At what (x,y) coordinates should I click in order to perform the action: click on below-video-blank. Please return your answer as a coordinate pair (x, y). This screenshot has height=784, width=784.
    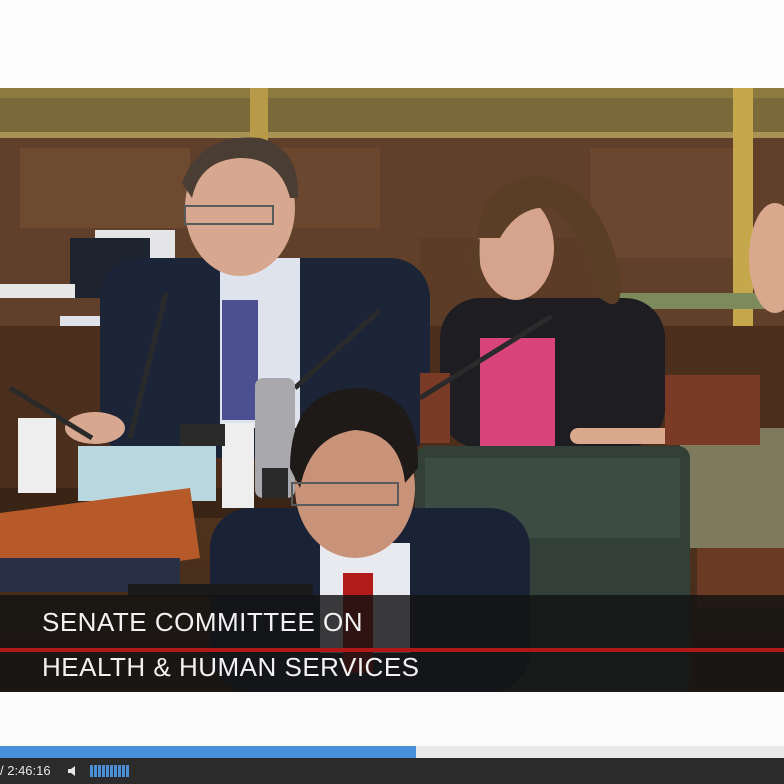
    Looking at the image, I should click on (392, 719).